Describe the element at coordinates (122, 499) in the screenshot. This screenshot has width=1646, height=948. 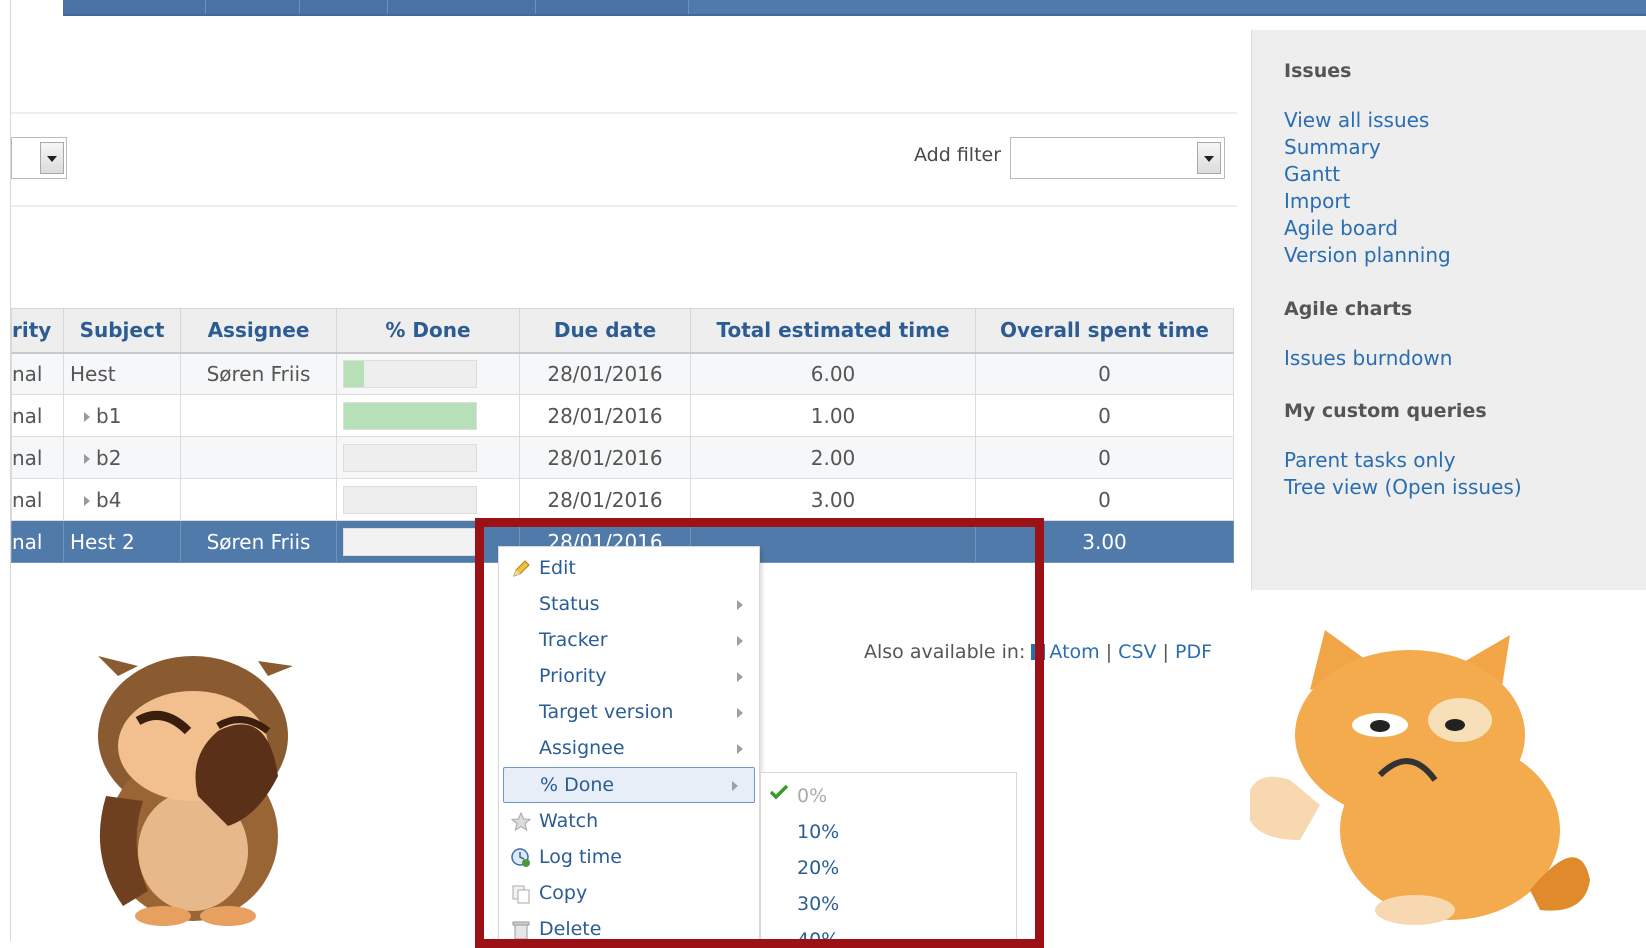
I see `subject-cell: b4` at that location.